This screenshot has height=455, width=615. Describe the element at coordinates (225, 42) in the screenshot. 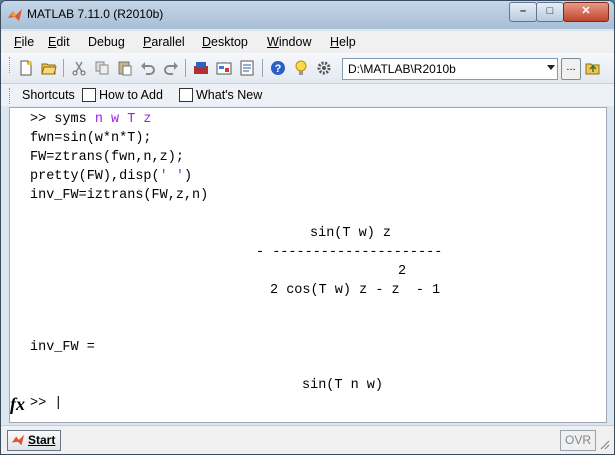

I see `menu-desktop: Desktop` at that location.